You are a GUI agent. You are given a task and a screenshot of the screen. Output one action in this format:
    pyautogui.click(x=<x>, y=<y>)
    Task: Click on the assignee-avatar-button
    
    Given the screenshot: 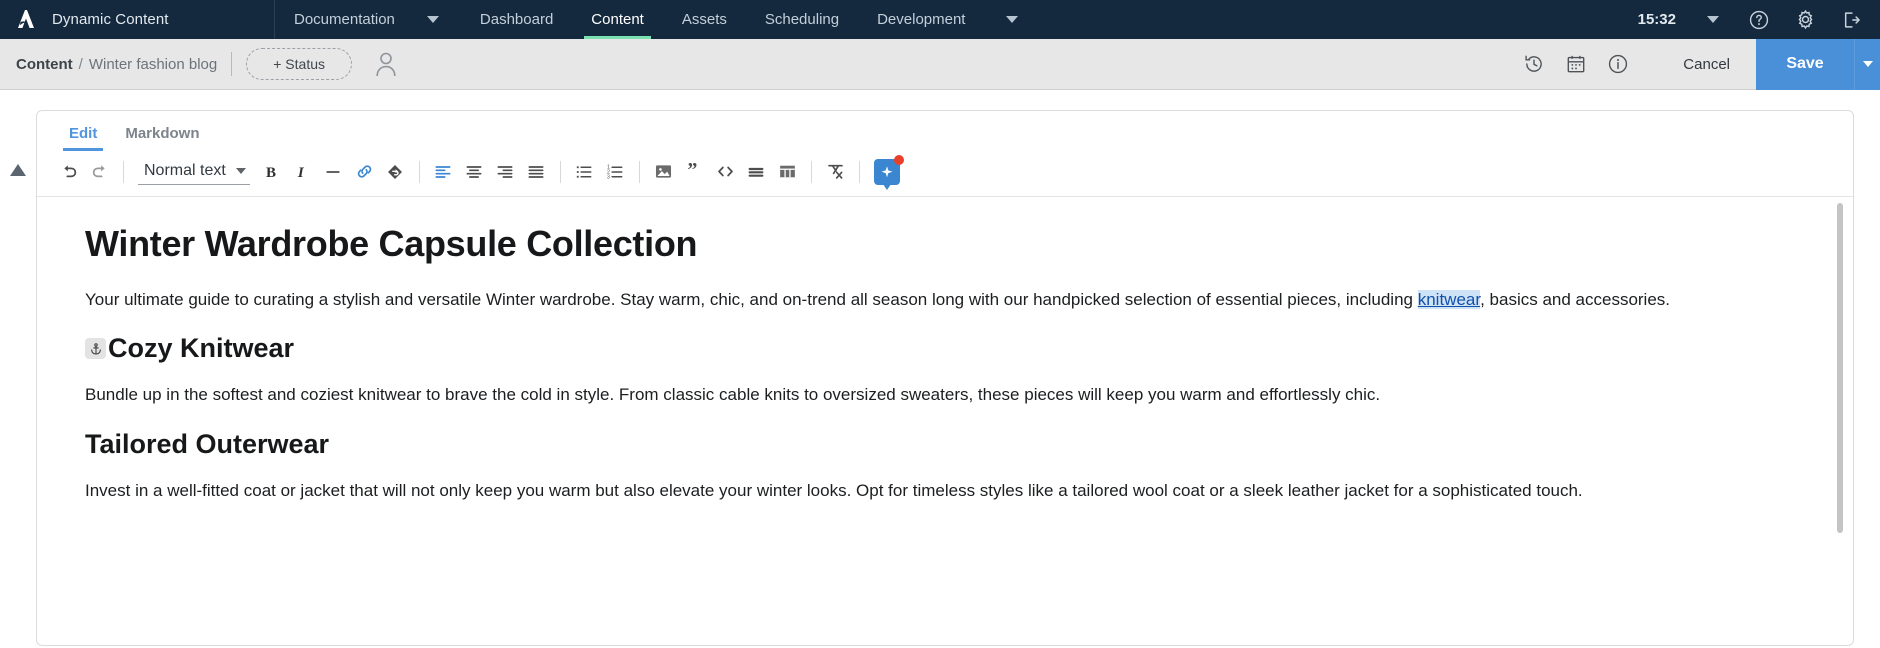 What is the action you would take?
    pyautogui.click(x=386, y=64)
    